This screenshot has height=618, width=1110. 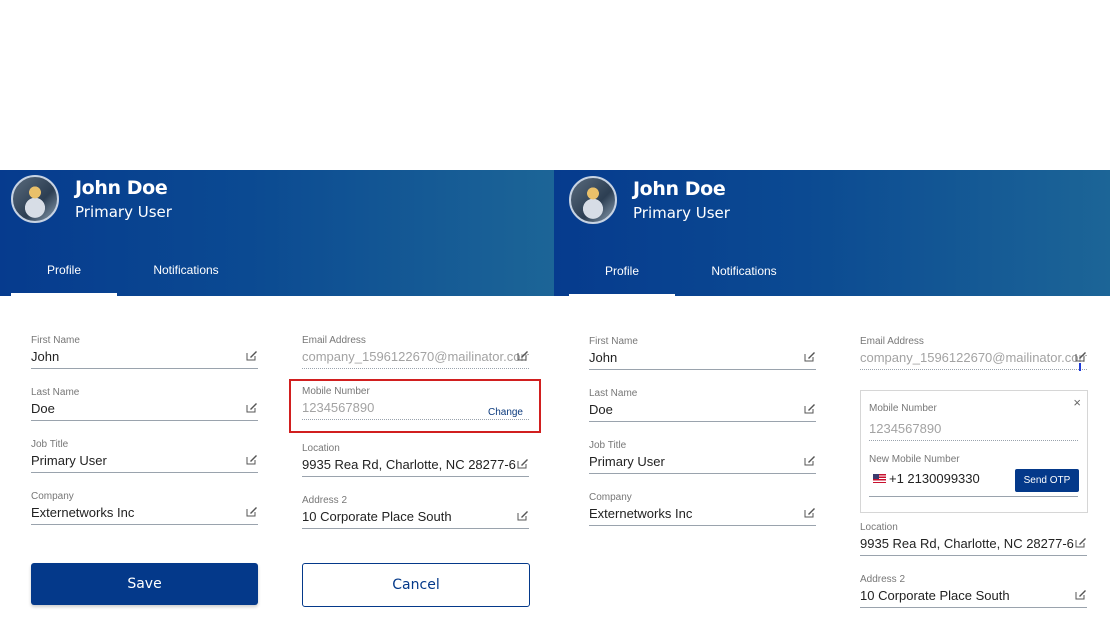 What do you see at coordinates (415, 406) in the screenshot?
I see `mobile-highlight-box: Mobile Number 1234567890 Change` at bounding box center [415, 406].